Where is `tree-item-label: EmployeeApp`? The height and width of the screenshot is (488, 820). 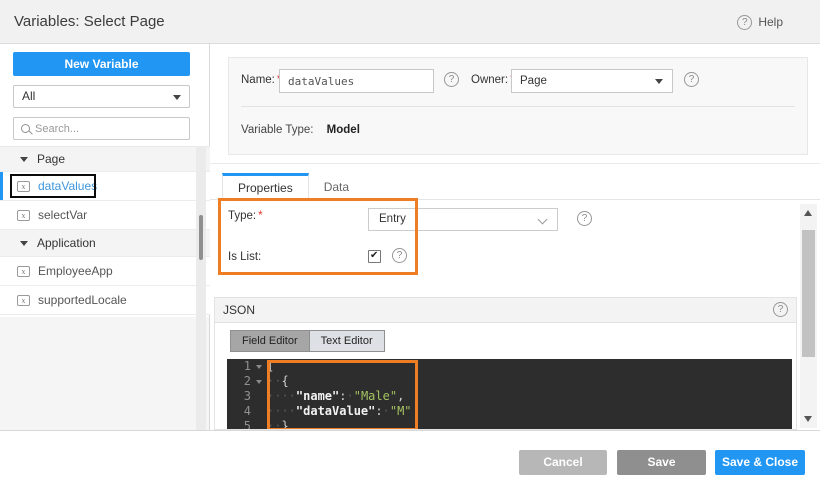
tree-item-label: EmployeeApp is located at coordinates (75, 271).